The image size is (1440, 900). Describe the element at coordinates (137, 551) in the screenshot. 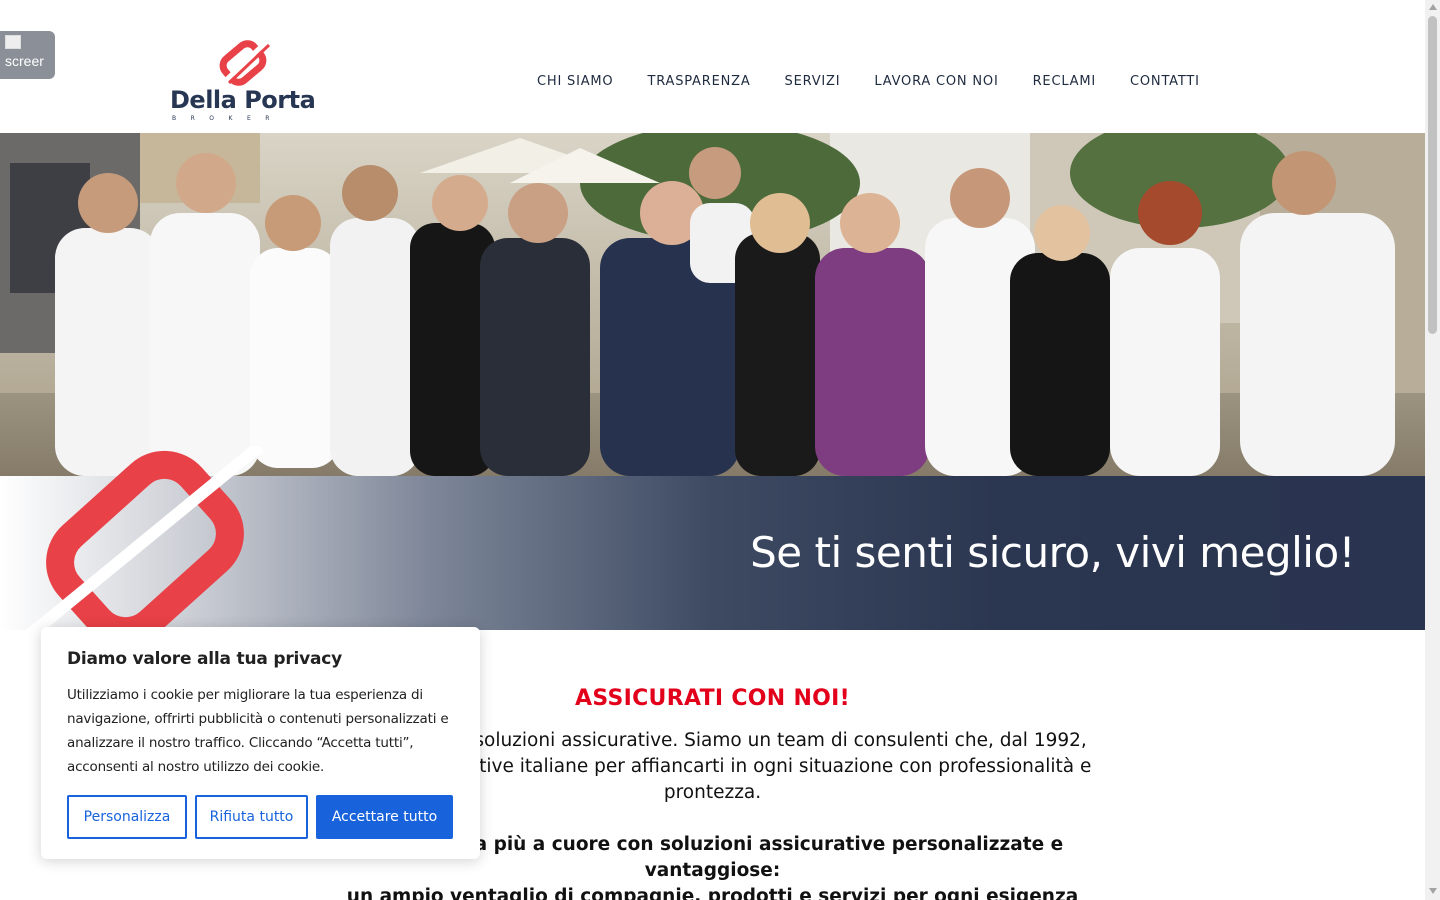

I see `brand-mark-large-icon` at that location.